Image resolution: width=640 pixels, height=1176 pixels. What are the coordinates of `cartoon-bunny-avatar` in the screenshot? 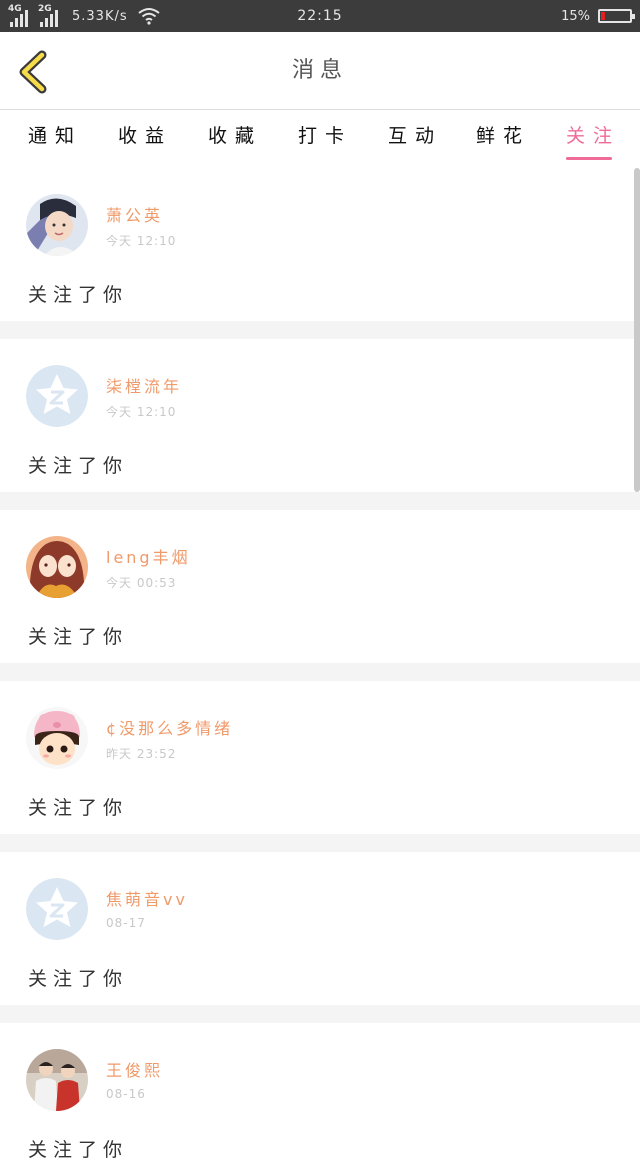 It's located at (57, 738).